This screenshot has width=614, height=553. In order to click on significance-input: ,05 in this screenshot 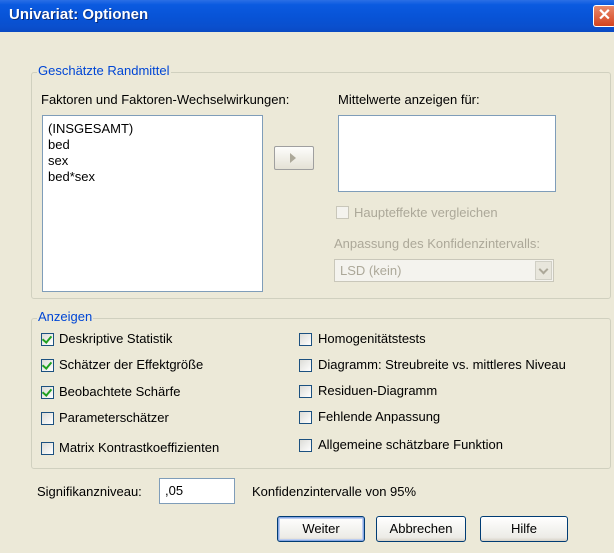, I will do `click(197, 491)`.